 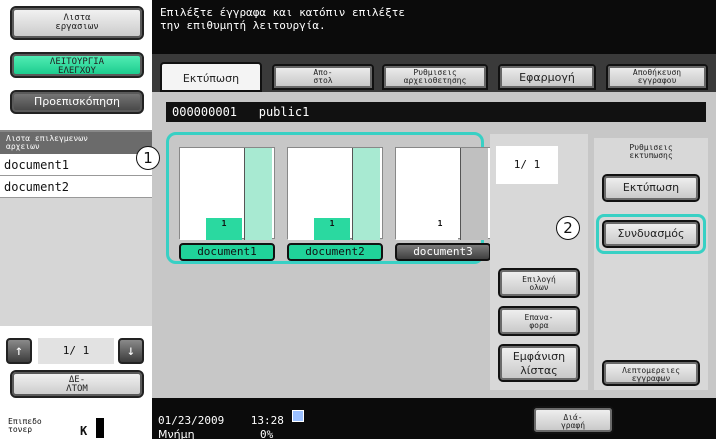 What do you see at coordinates (434, 418) in the screenshot?
I see `status-bar: 01/23/2009 13:28 Μνήμη 0% Διά- γραφή` at bounding box center [434, 418].